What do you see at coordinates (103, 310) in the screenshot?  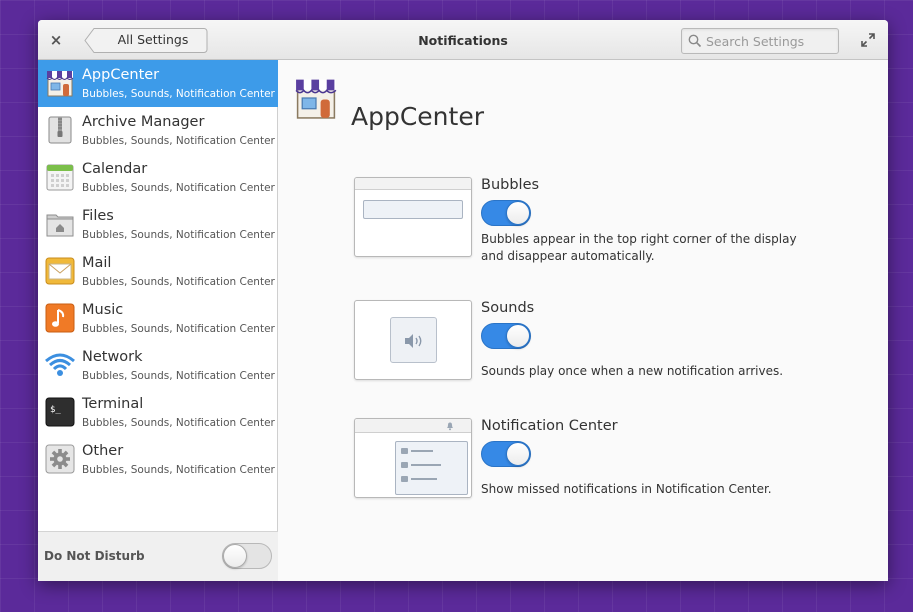 I see `sidebar-item-label: Music` at bounding box center [103, 310].